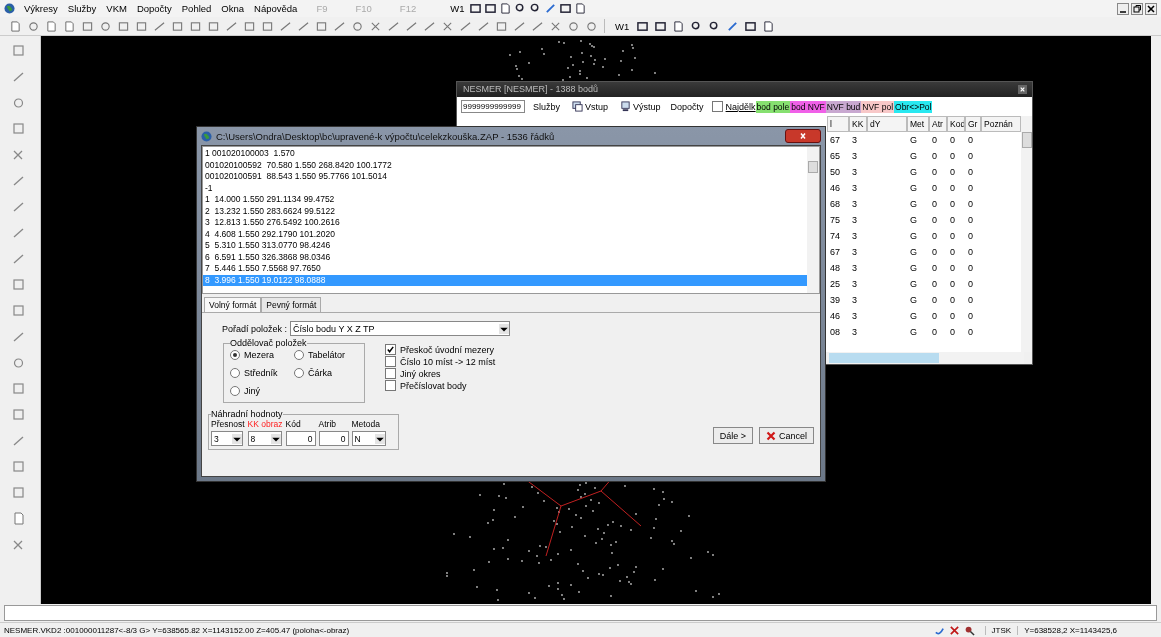 The height and width of the screenshot is (637, 1161). Describe the element at coordinates (973, 124) in the screenshot. I see `column-header: Gr` at that location.